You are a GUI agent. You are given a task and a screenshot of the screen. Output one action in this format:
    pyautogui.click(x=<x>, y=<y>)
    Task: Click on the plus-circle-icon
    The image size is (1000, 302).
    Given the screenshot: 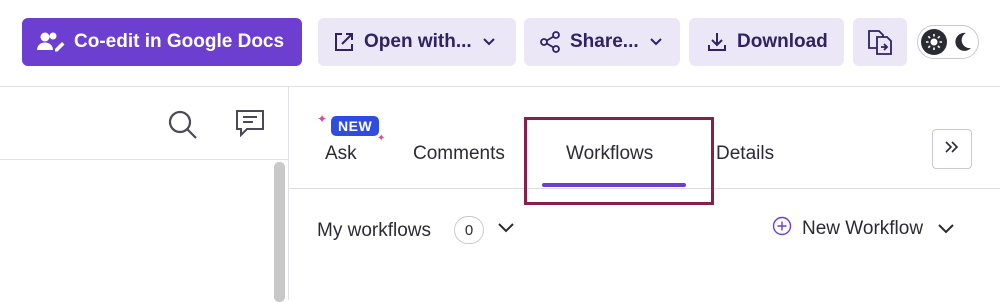 What is the action you would take?
    pyautogui.click(x=782, y=229)
    